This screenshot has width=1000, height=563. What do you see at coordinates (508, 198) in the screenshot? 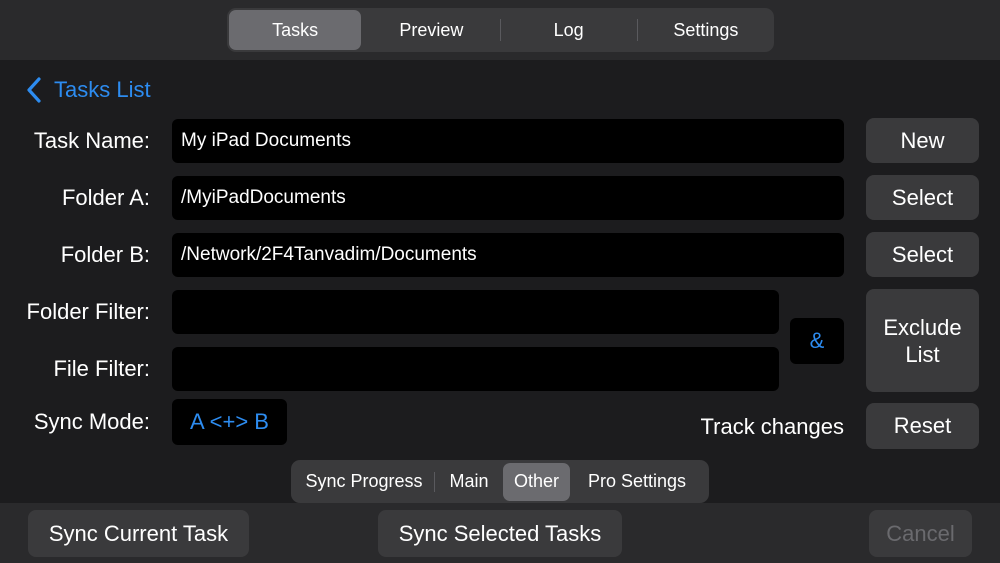
I see `folder-a-field: /MyiPadDocuments` at bounding box center [508, 198].